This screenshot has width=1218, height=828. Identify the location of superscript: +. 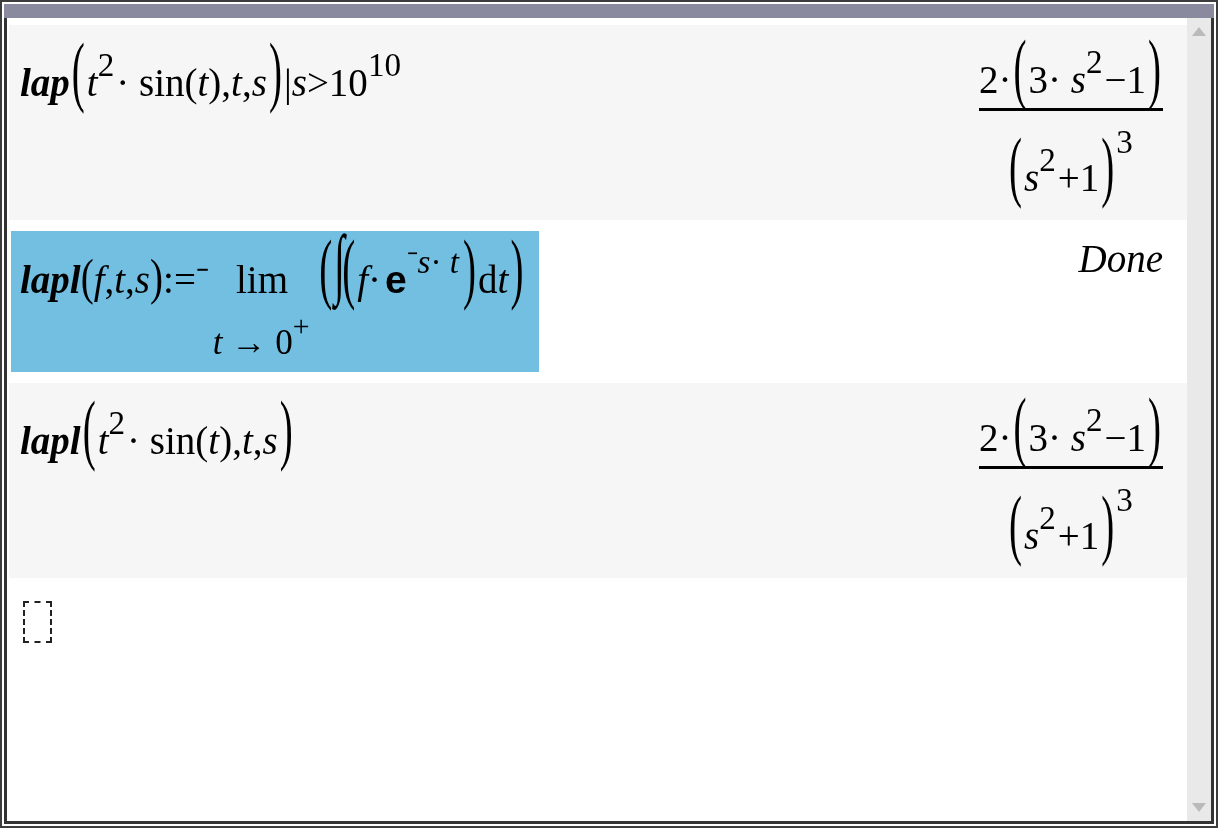
(301, 326).